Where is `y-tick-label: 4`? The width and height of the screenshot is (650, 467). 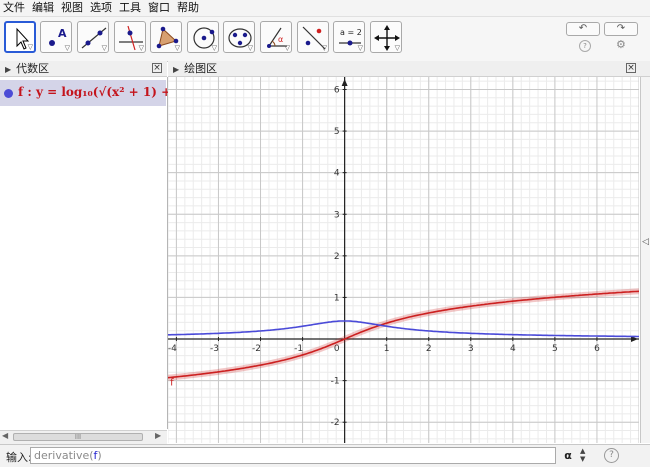
y-tick-label: 4 is located at coordinates (337, 174).